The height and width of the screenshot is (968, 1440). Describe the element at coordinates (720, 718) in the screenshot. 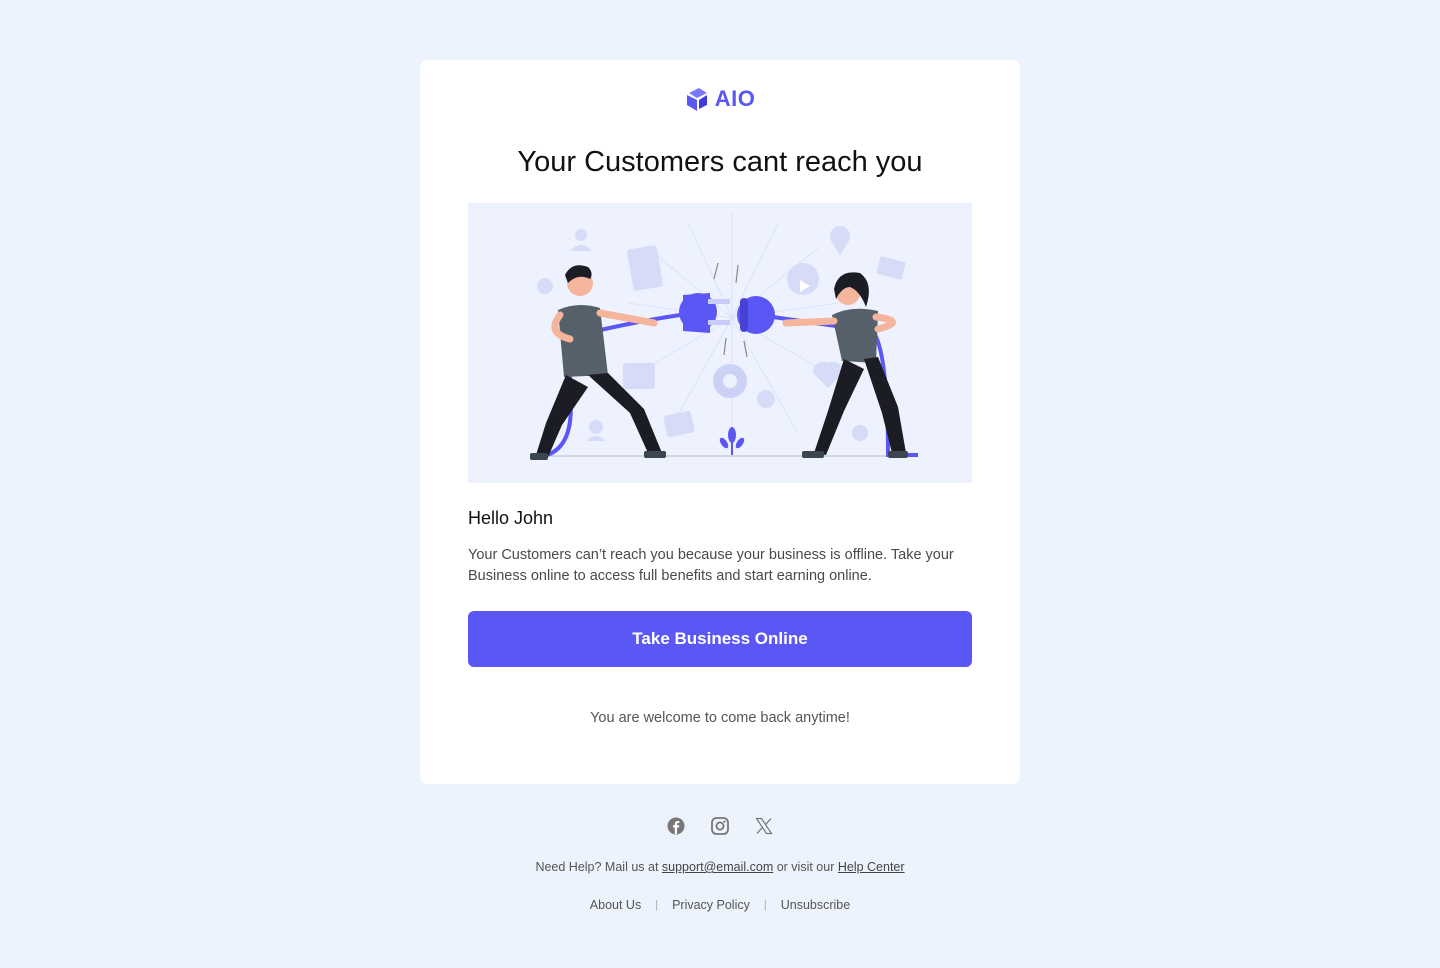

I see `closing-text: You are welcome to come back anytime!` at that location.